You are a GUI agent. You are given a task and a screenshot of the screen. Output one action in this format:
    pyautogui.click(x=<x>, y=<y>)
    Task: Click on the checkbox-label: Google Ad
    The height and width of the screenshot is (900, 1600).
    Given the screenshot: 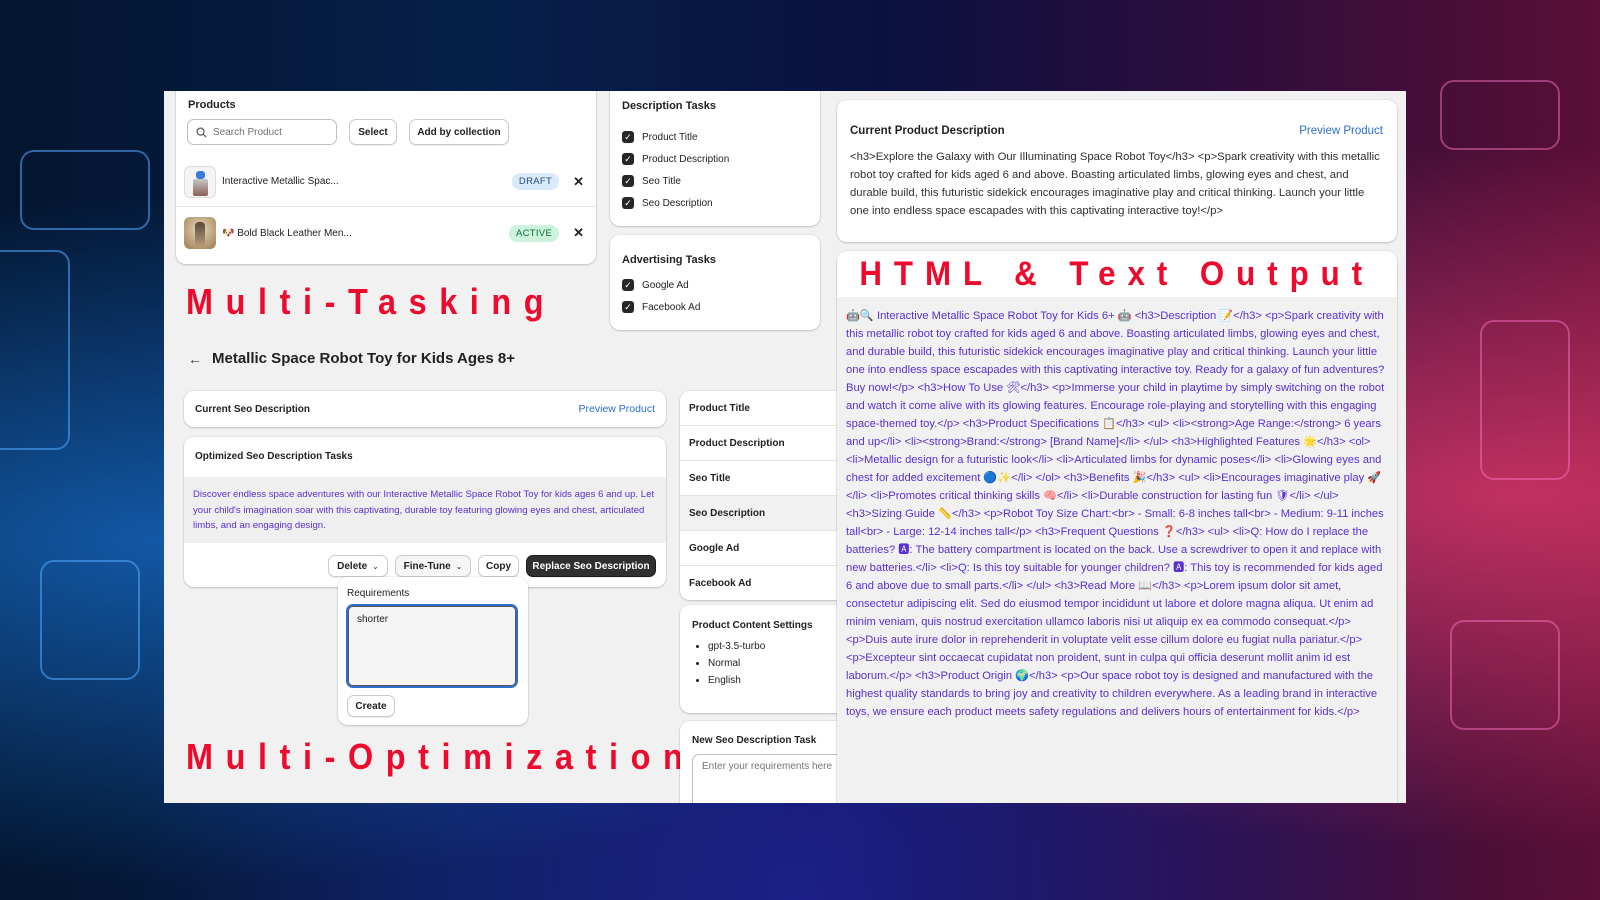 What is the action you would take?
    pyautogui.click(x=665, y=285)
    